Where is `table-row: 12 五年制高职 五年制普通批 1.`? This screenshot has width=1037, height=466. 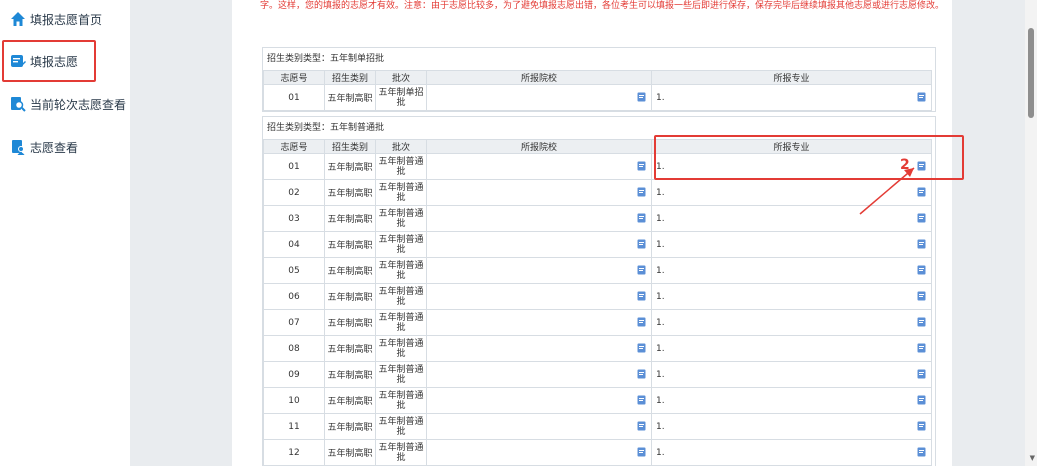 table-row: 12 五年制高职 五年制普通批 1. is located at coordinates (597, 452).